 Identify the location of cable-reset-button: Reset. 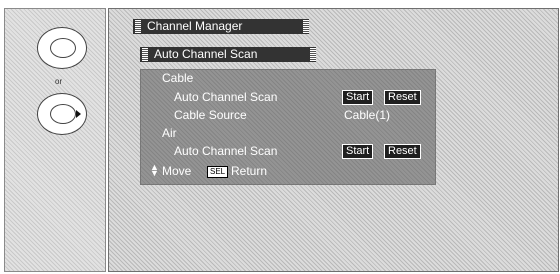
(402, 97).